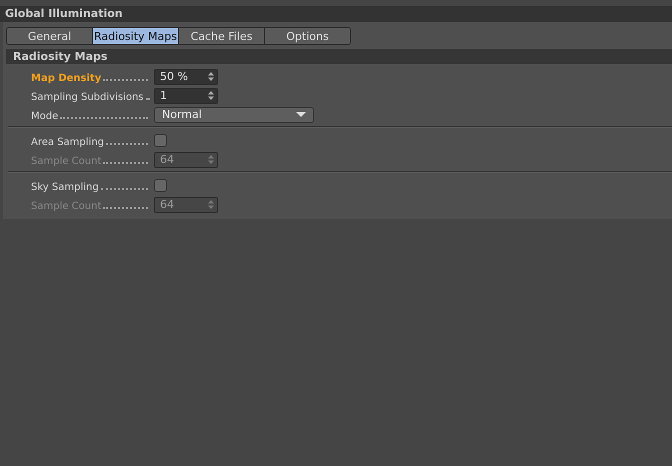 The width and height of the screenshot is (672, 466). What do you see at coordinates (186, 96) in the screenshot?
I see `number-field: 1` at bounding box center [186, 96].